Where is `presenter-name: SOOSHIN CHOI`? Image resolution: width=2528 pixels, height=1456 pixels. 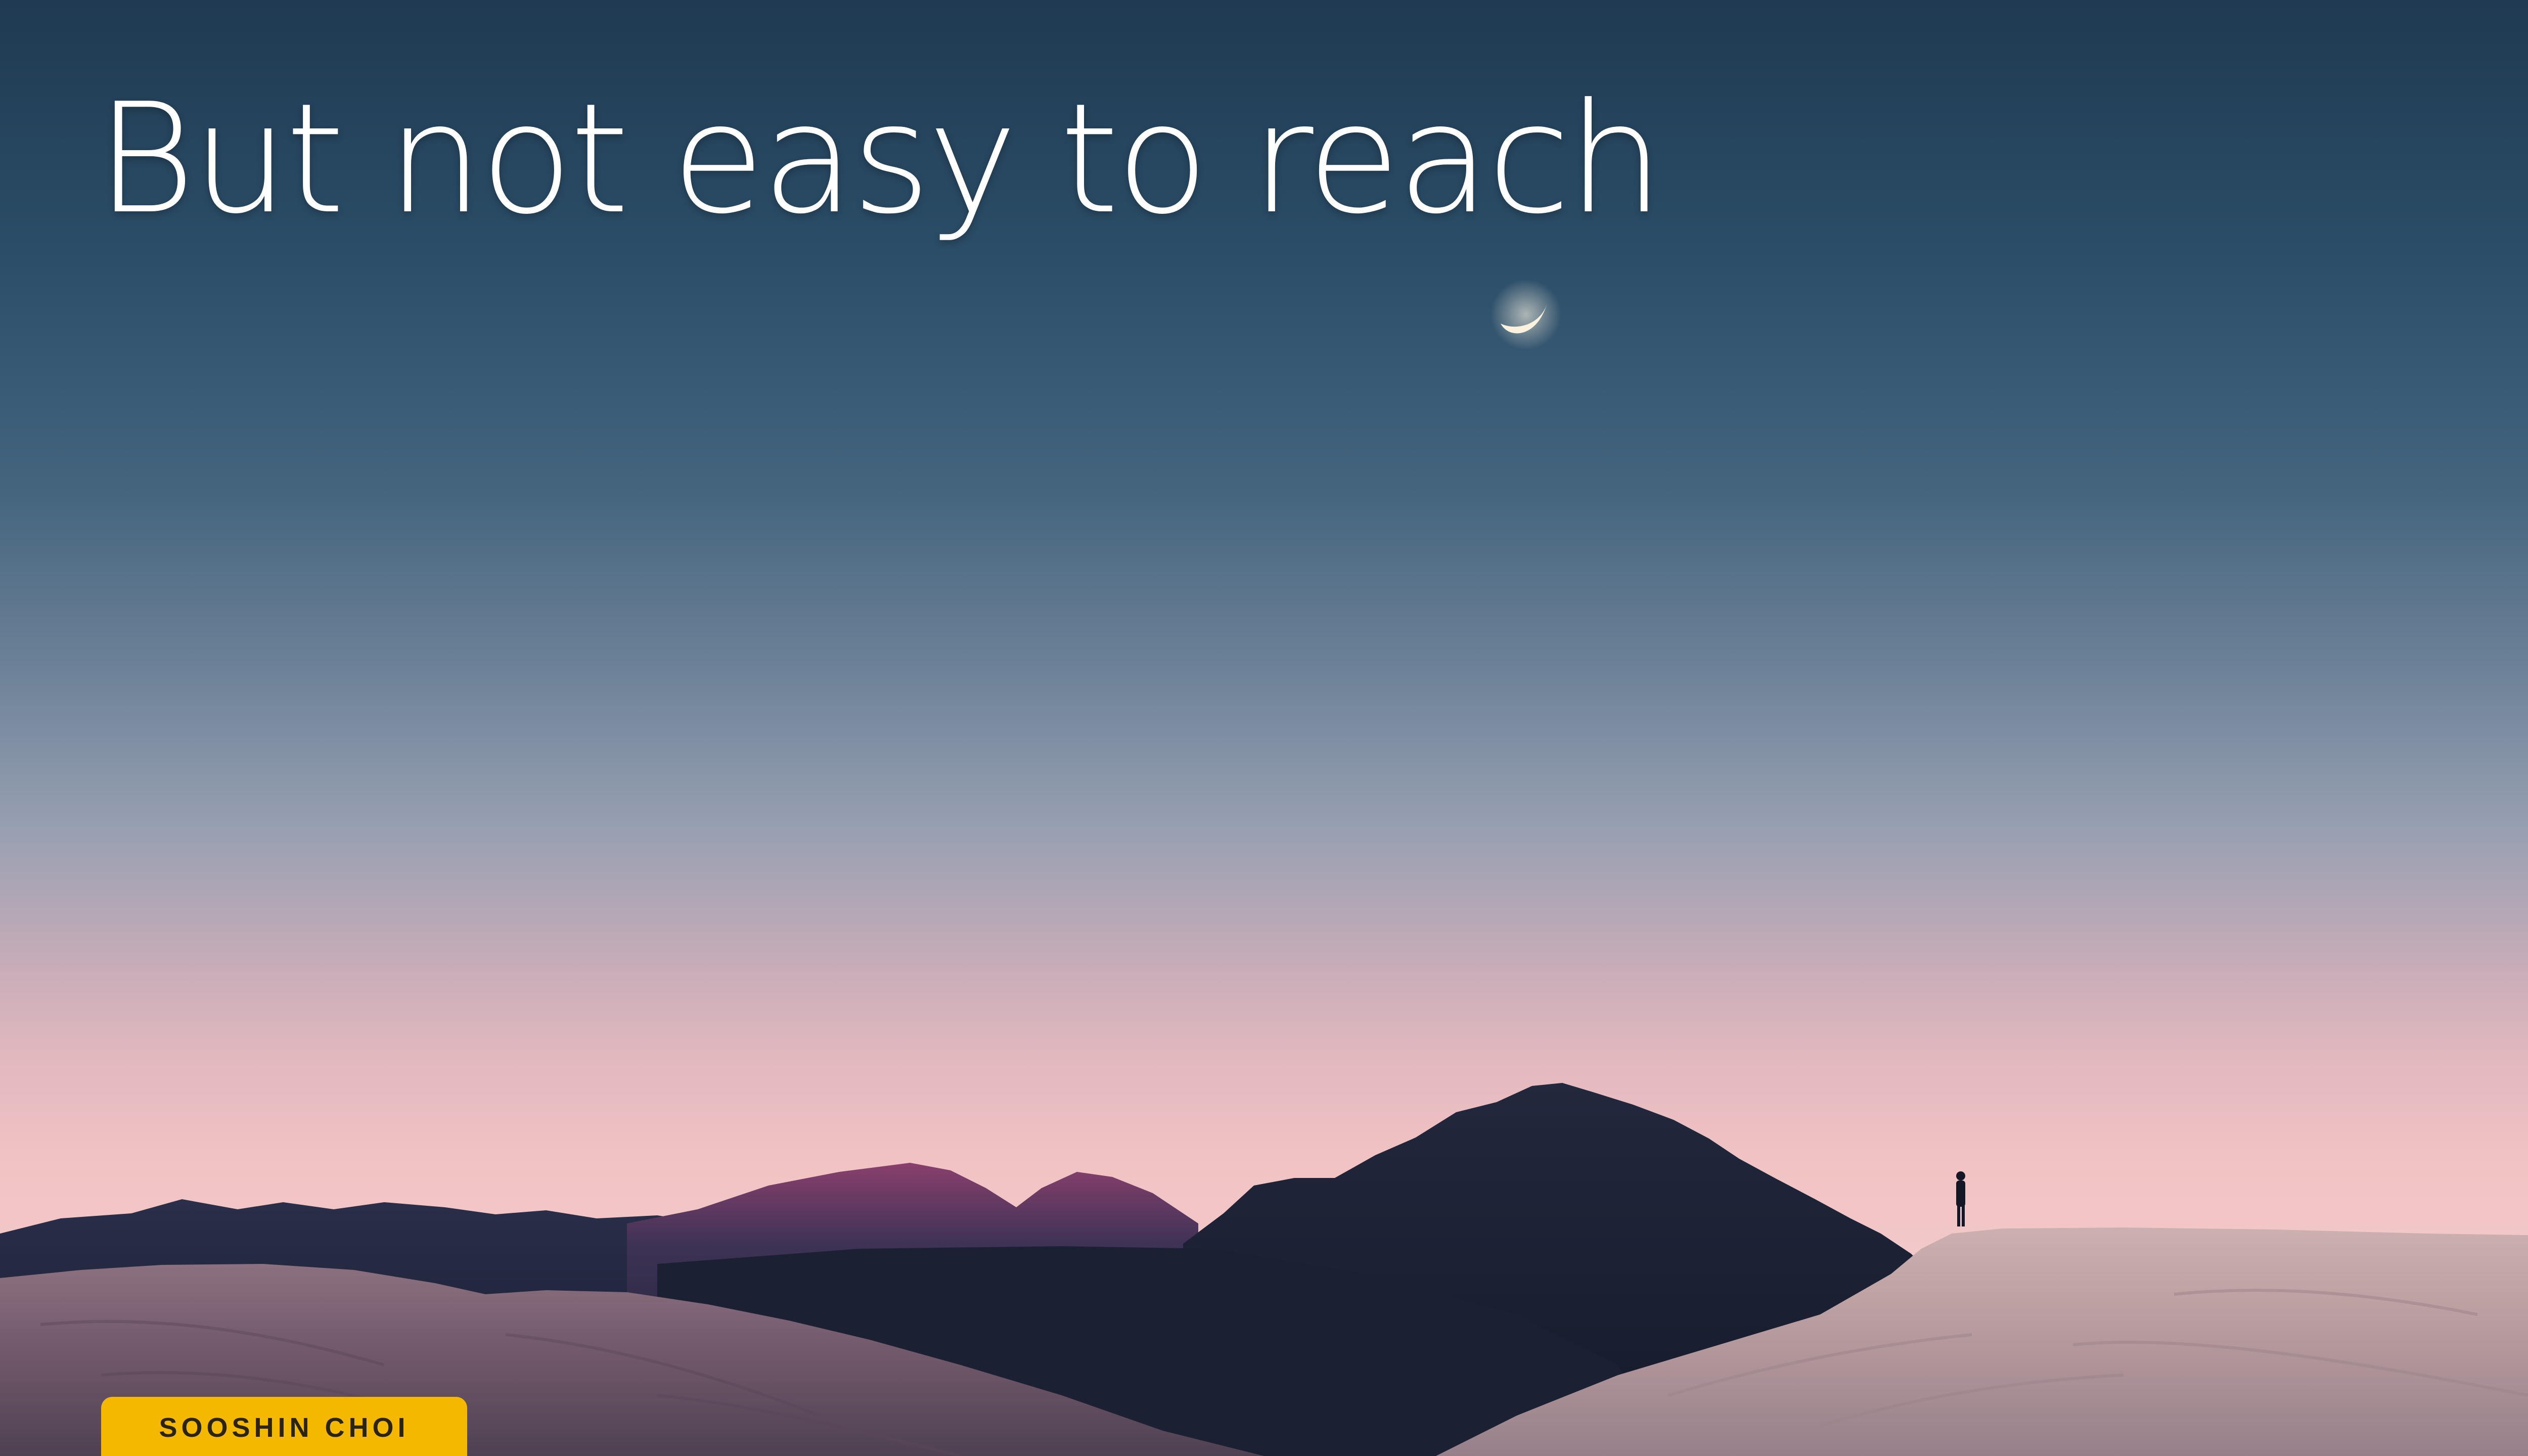
presenter-name: SOOSHIN CHOI is located at coordinates (284, 1428).